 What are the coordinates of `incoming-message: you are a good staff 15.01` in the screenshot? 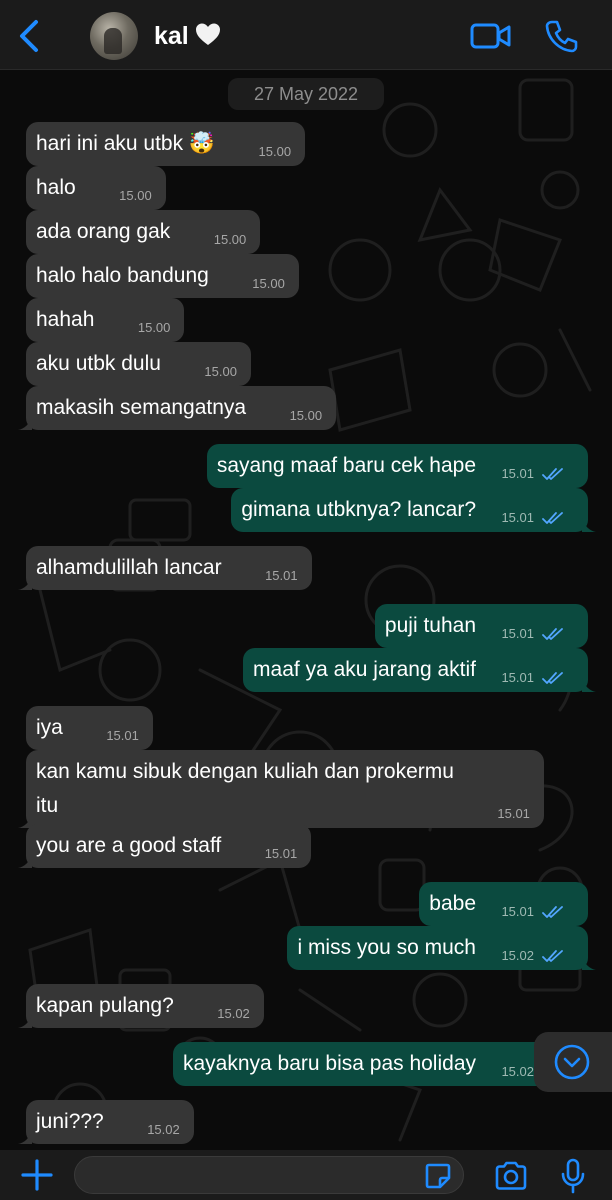 It's located at (165, 846).